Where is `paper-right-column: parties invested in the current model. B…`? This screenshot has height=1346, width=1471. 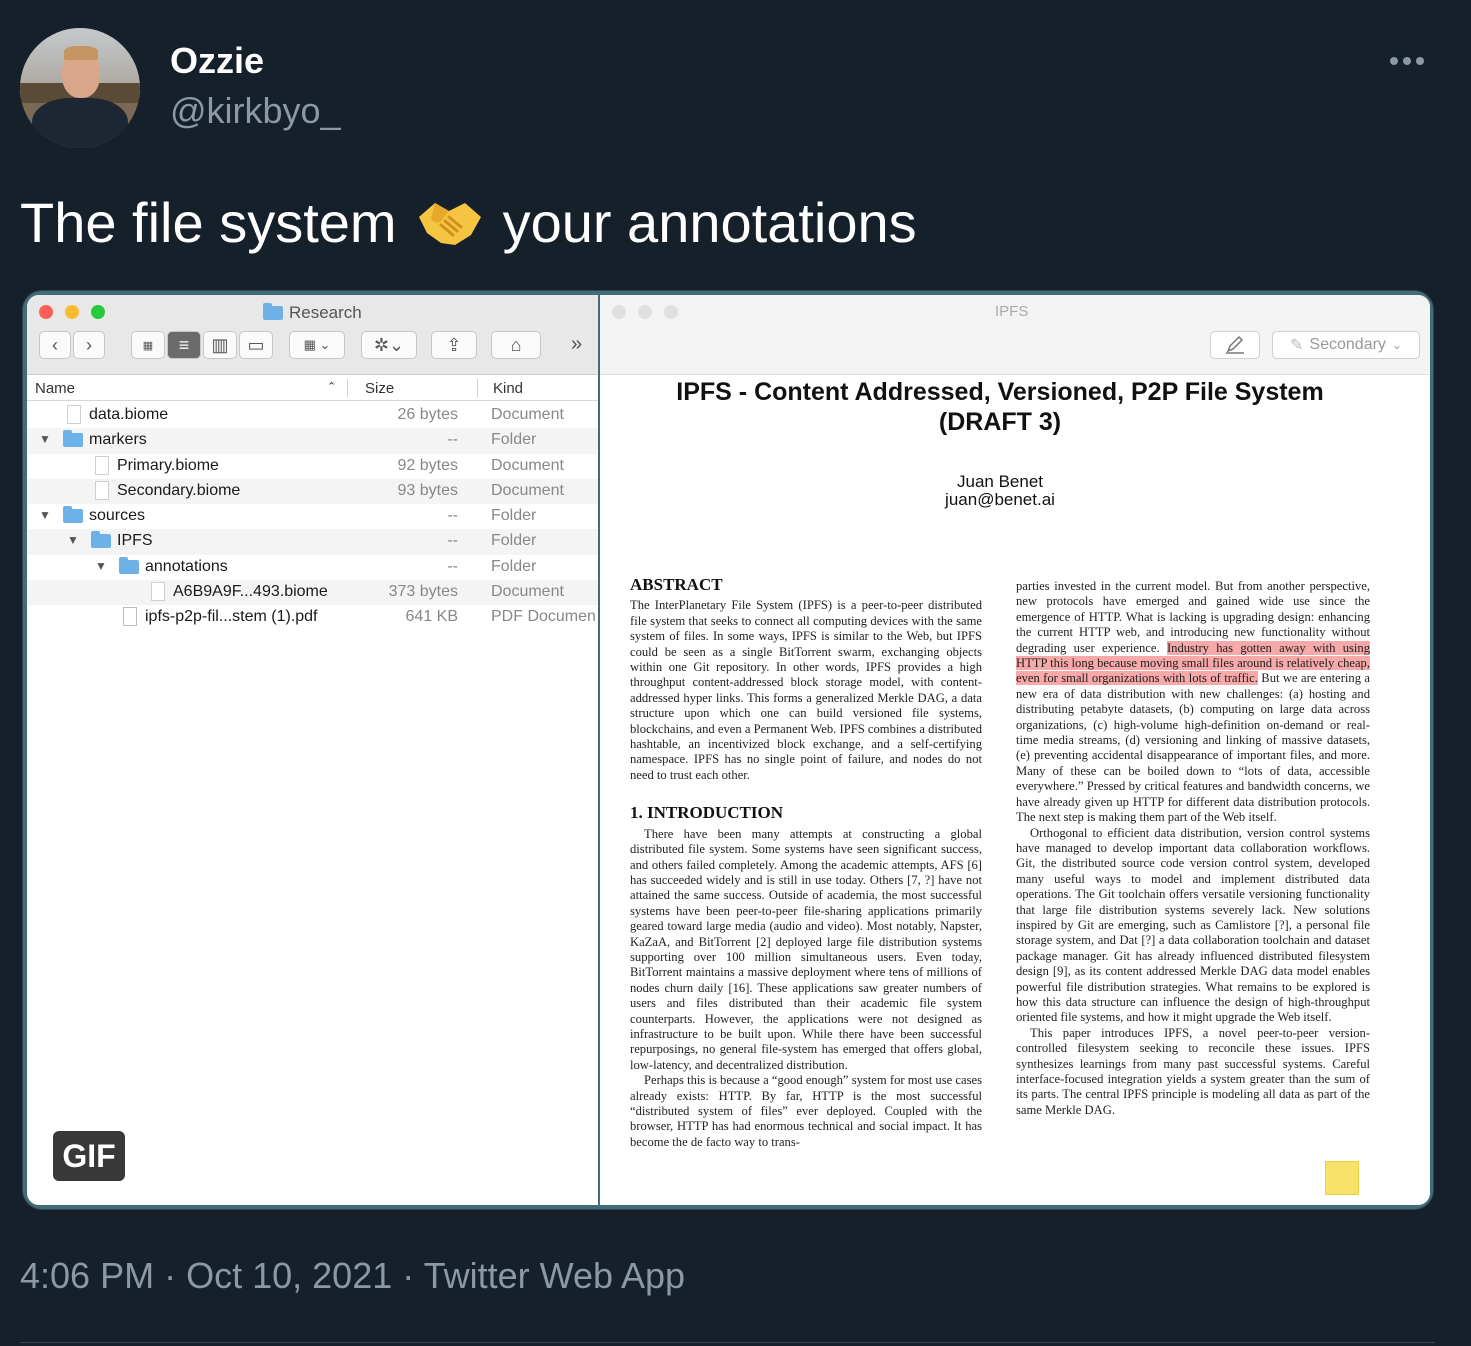 paper-right-column: parties invested in the current model. B… is located at coordinates (1193, 890).